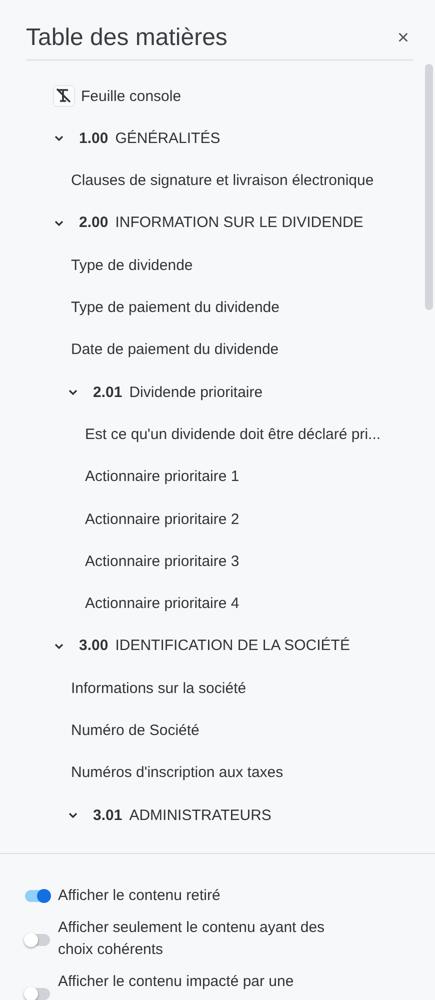 This screenshot has width=435, height=1000. Describe the element at coordinates (133, 730) in the screenshot. I see `tree-item: Numéro de Société` at that location.